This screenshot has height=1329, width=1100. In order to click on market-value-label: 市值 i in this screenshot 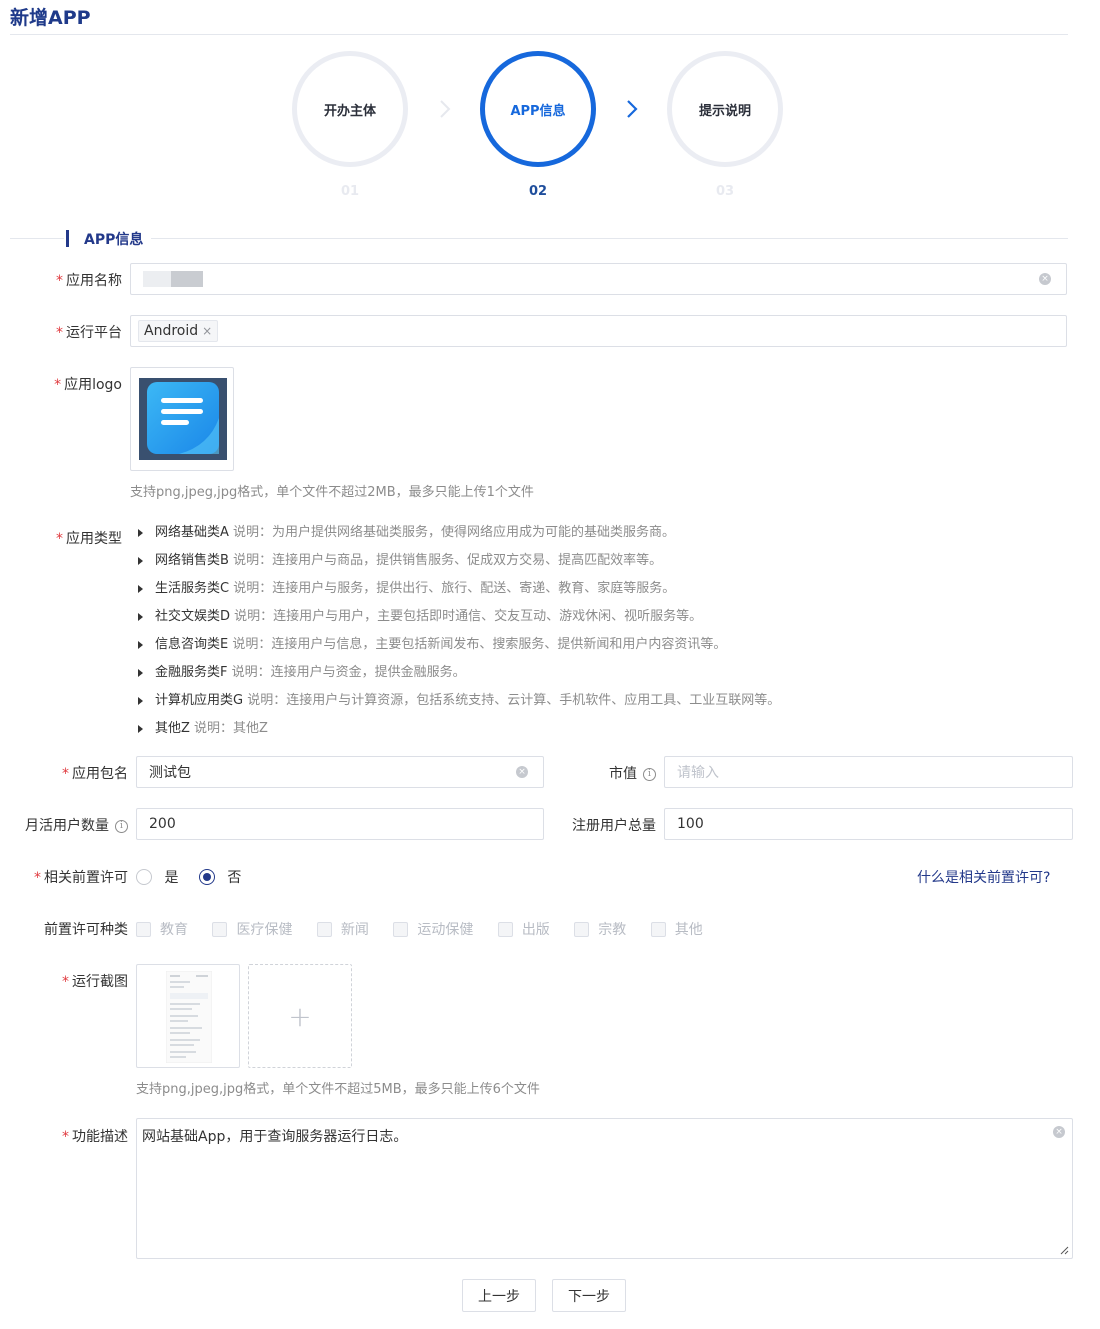, I will do `click(613, 773)`.